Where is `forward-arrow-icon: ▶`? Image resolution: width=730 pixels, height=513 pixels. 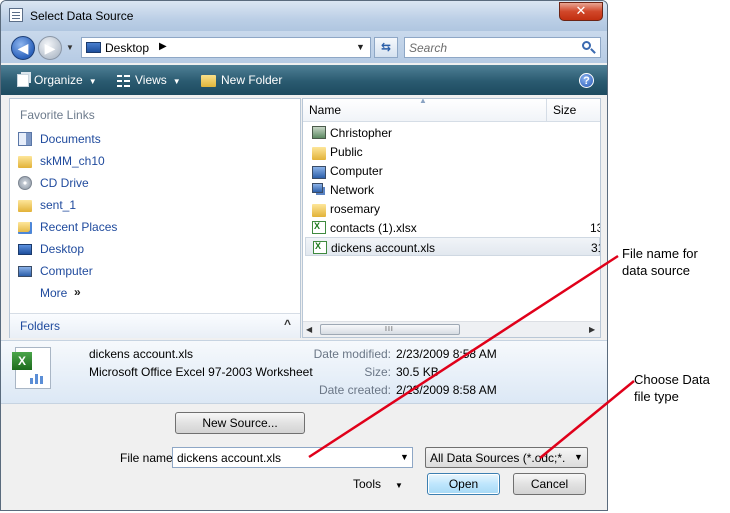 forward-arrow-icon: ▶ is located at coordinates (50, 48).